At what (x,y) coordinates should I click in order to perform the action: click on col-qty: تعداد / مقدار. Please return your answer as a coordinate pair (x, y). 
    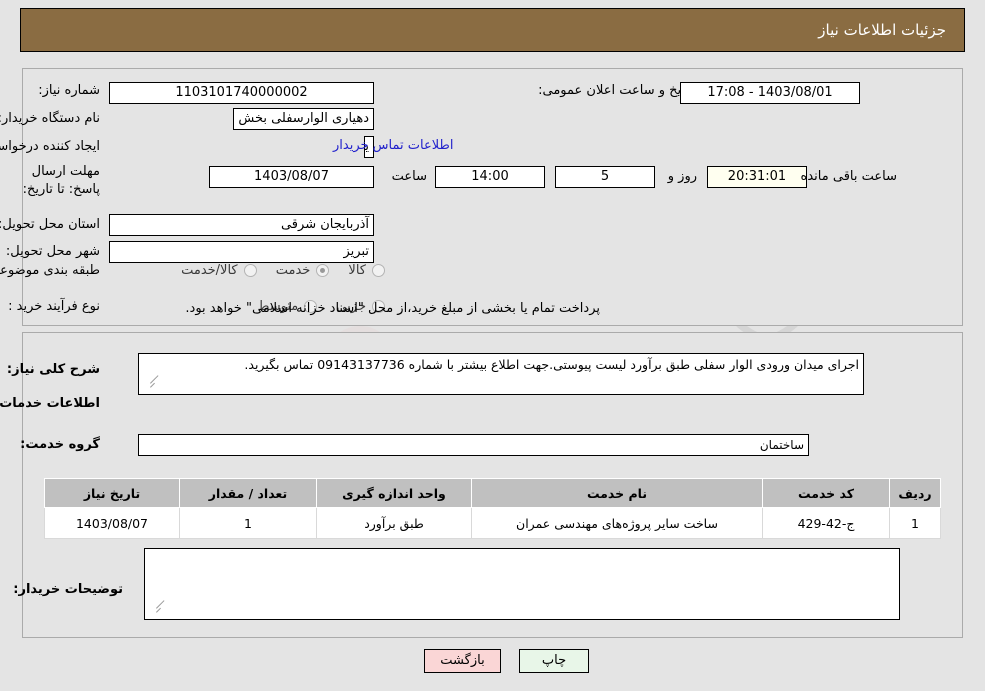
    Looking at the image, I should click on (248, 493).